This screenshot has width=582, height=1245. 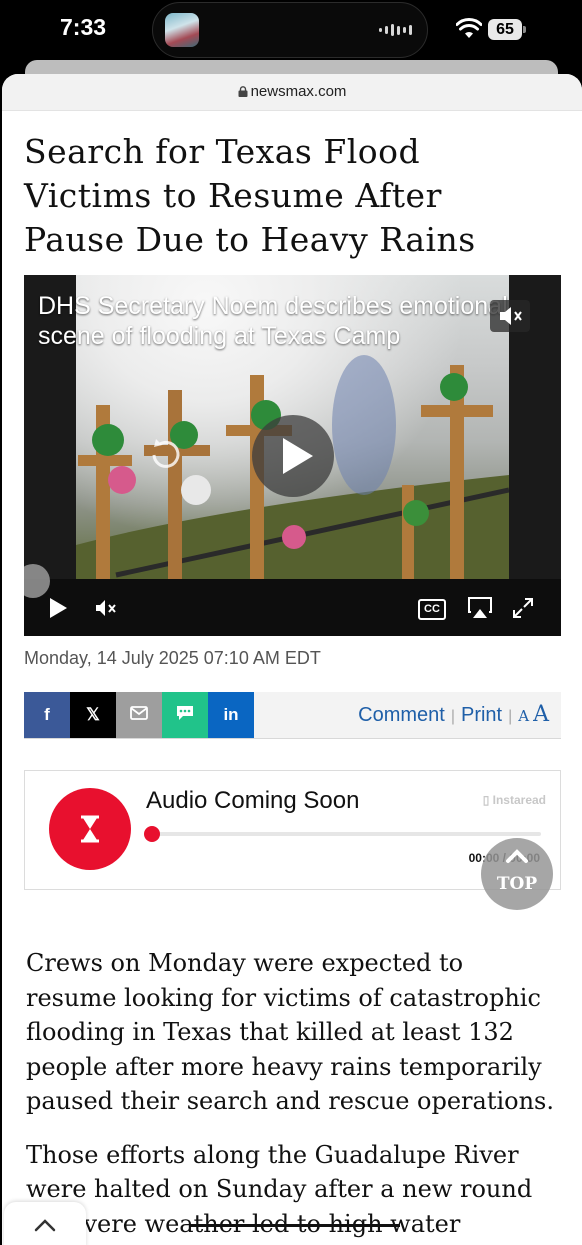 What do you see at coordinates (523, 608) in the screenshot?
I see `fullscreen-icon` at bounding box center [523, 608].